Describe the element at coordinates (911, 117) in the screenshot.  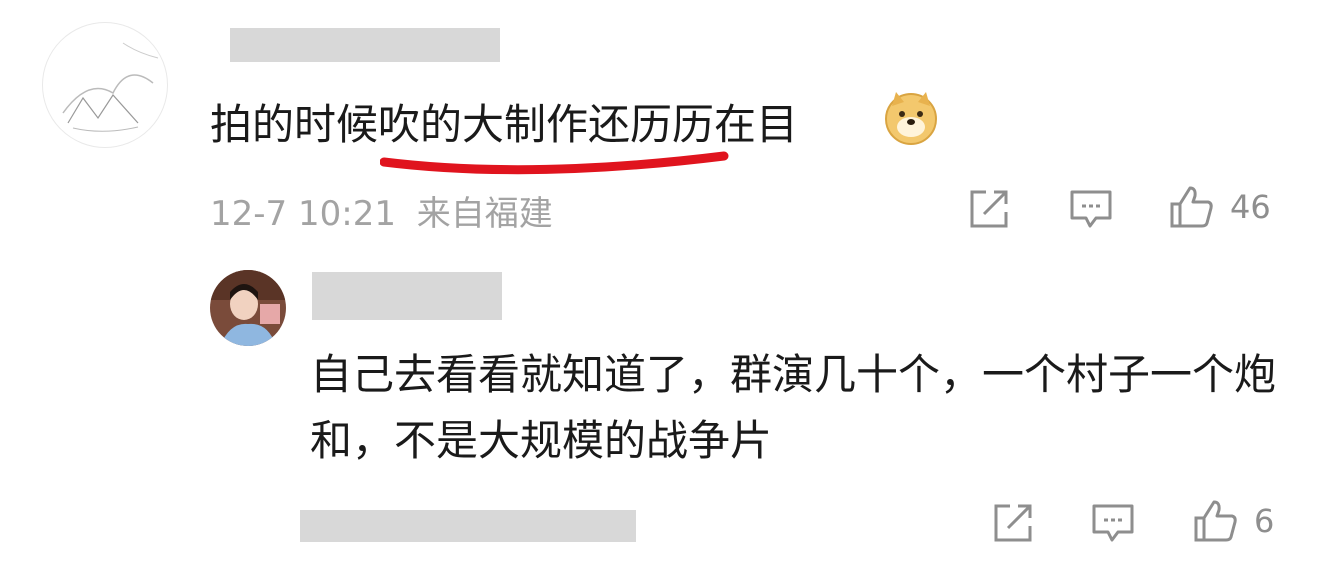
I see `doge-emoji-icon` at that location.